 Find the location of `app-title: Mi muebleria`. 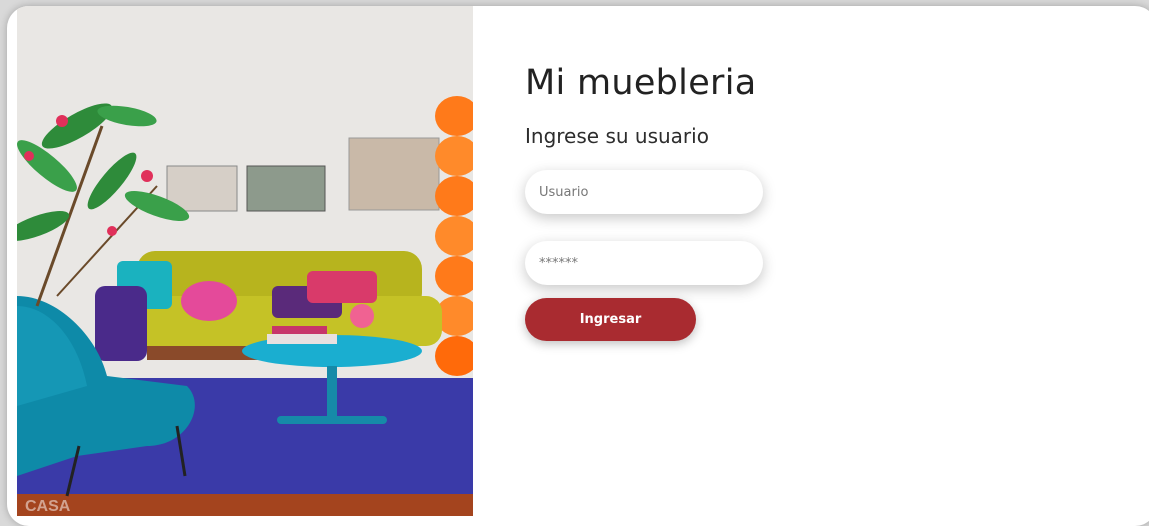

app-title: Mi muebleria is located at coordinates (641, 83).